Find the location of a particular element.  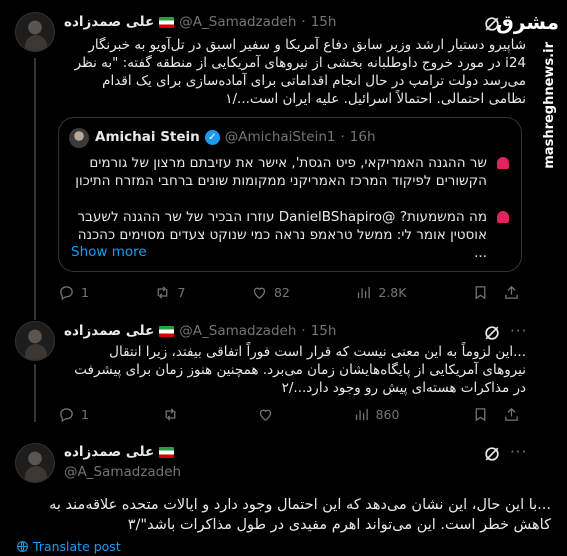

tweet-actions: 1 7 82 2.8K is located at coordinates (289, 292).